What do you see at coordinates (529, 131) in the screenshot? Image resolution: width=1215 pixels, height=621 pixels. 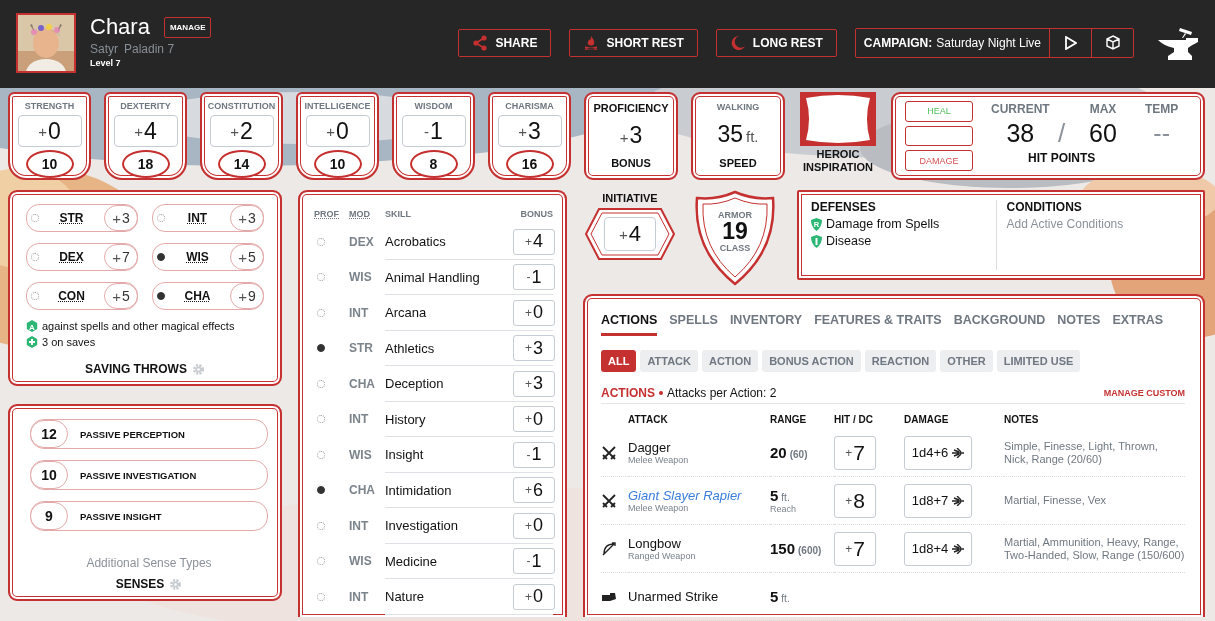 I see `ability-modifier: +3` at bounding box center [529, 131].